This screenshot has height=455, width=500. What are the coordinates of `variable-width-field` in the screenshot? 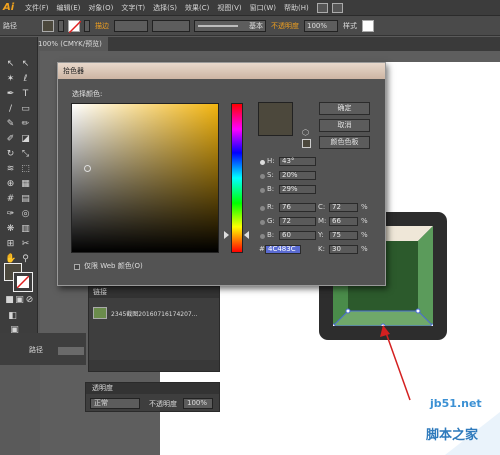 It's located at (171, 25).